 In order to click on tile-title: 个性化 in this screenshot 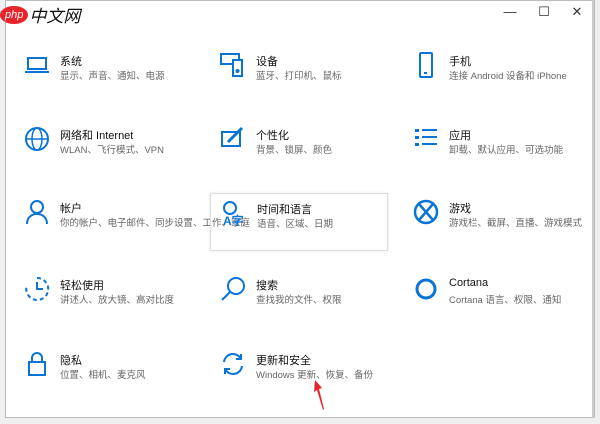, I will do `click(272, 136)`.